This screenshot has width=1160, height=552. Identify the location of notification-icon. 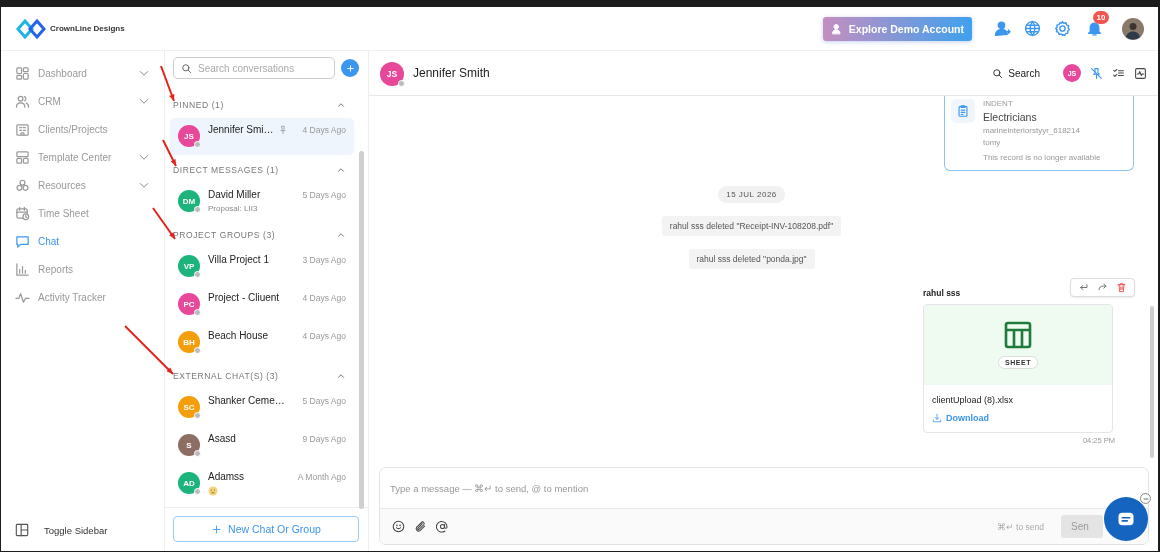
(1094, 28).